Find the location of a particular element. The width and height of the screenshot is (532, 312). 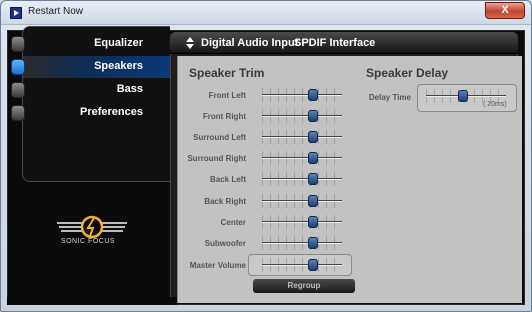

trim-label: Back Left is located at coordinates (227, 179).